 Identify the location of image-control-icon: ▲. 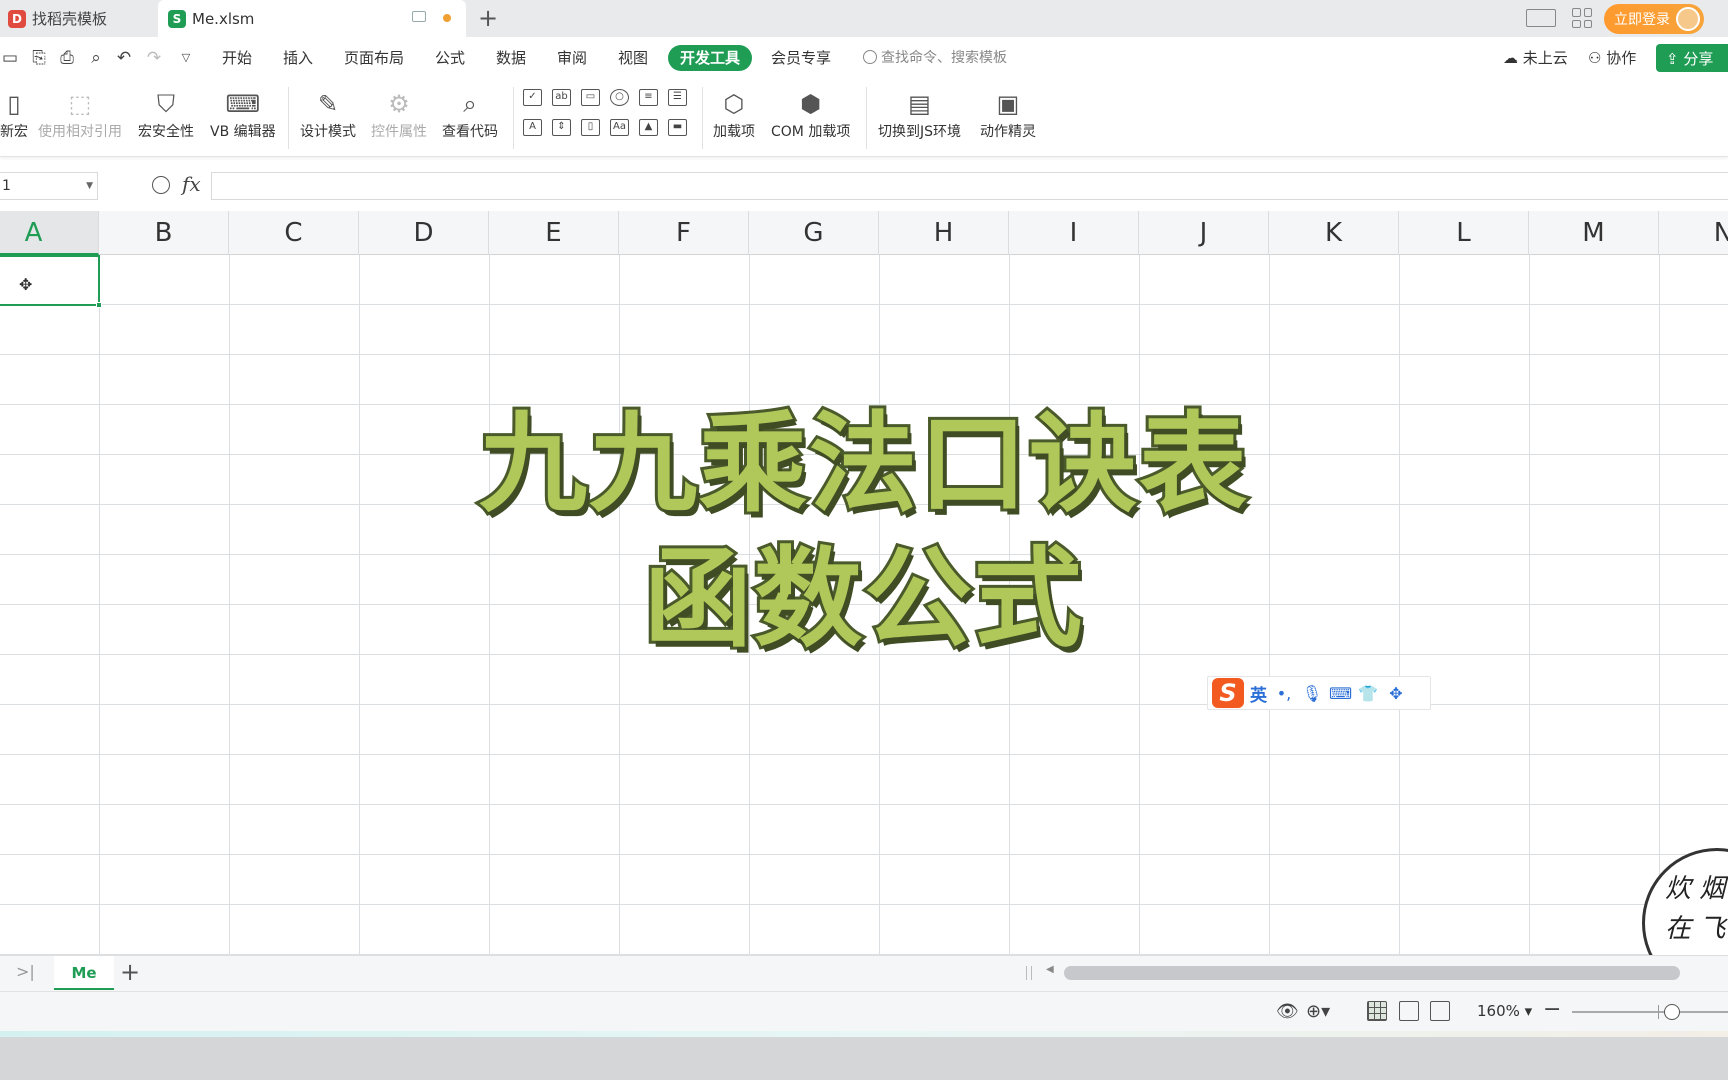
(648, 127).